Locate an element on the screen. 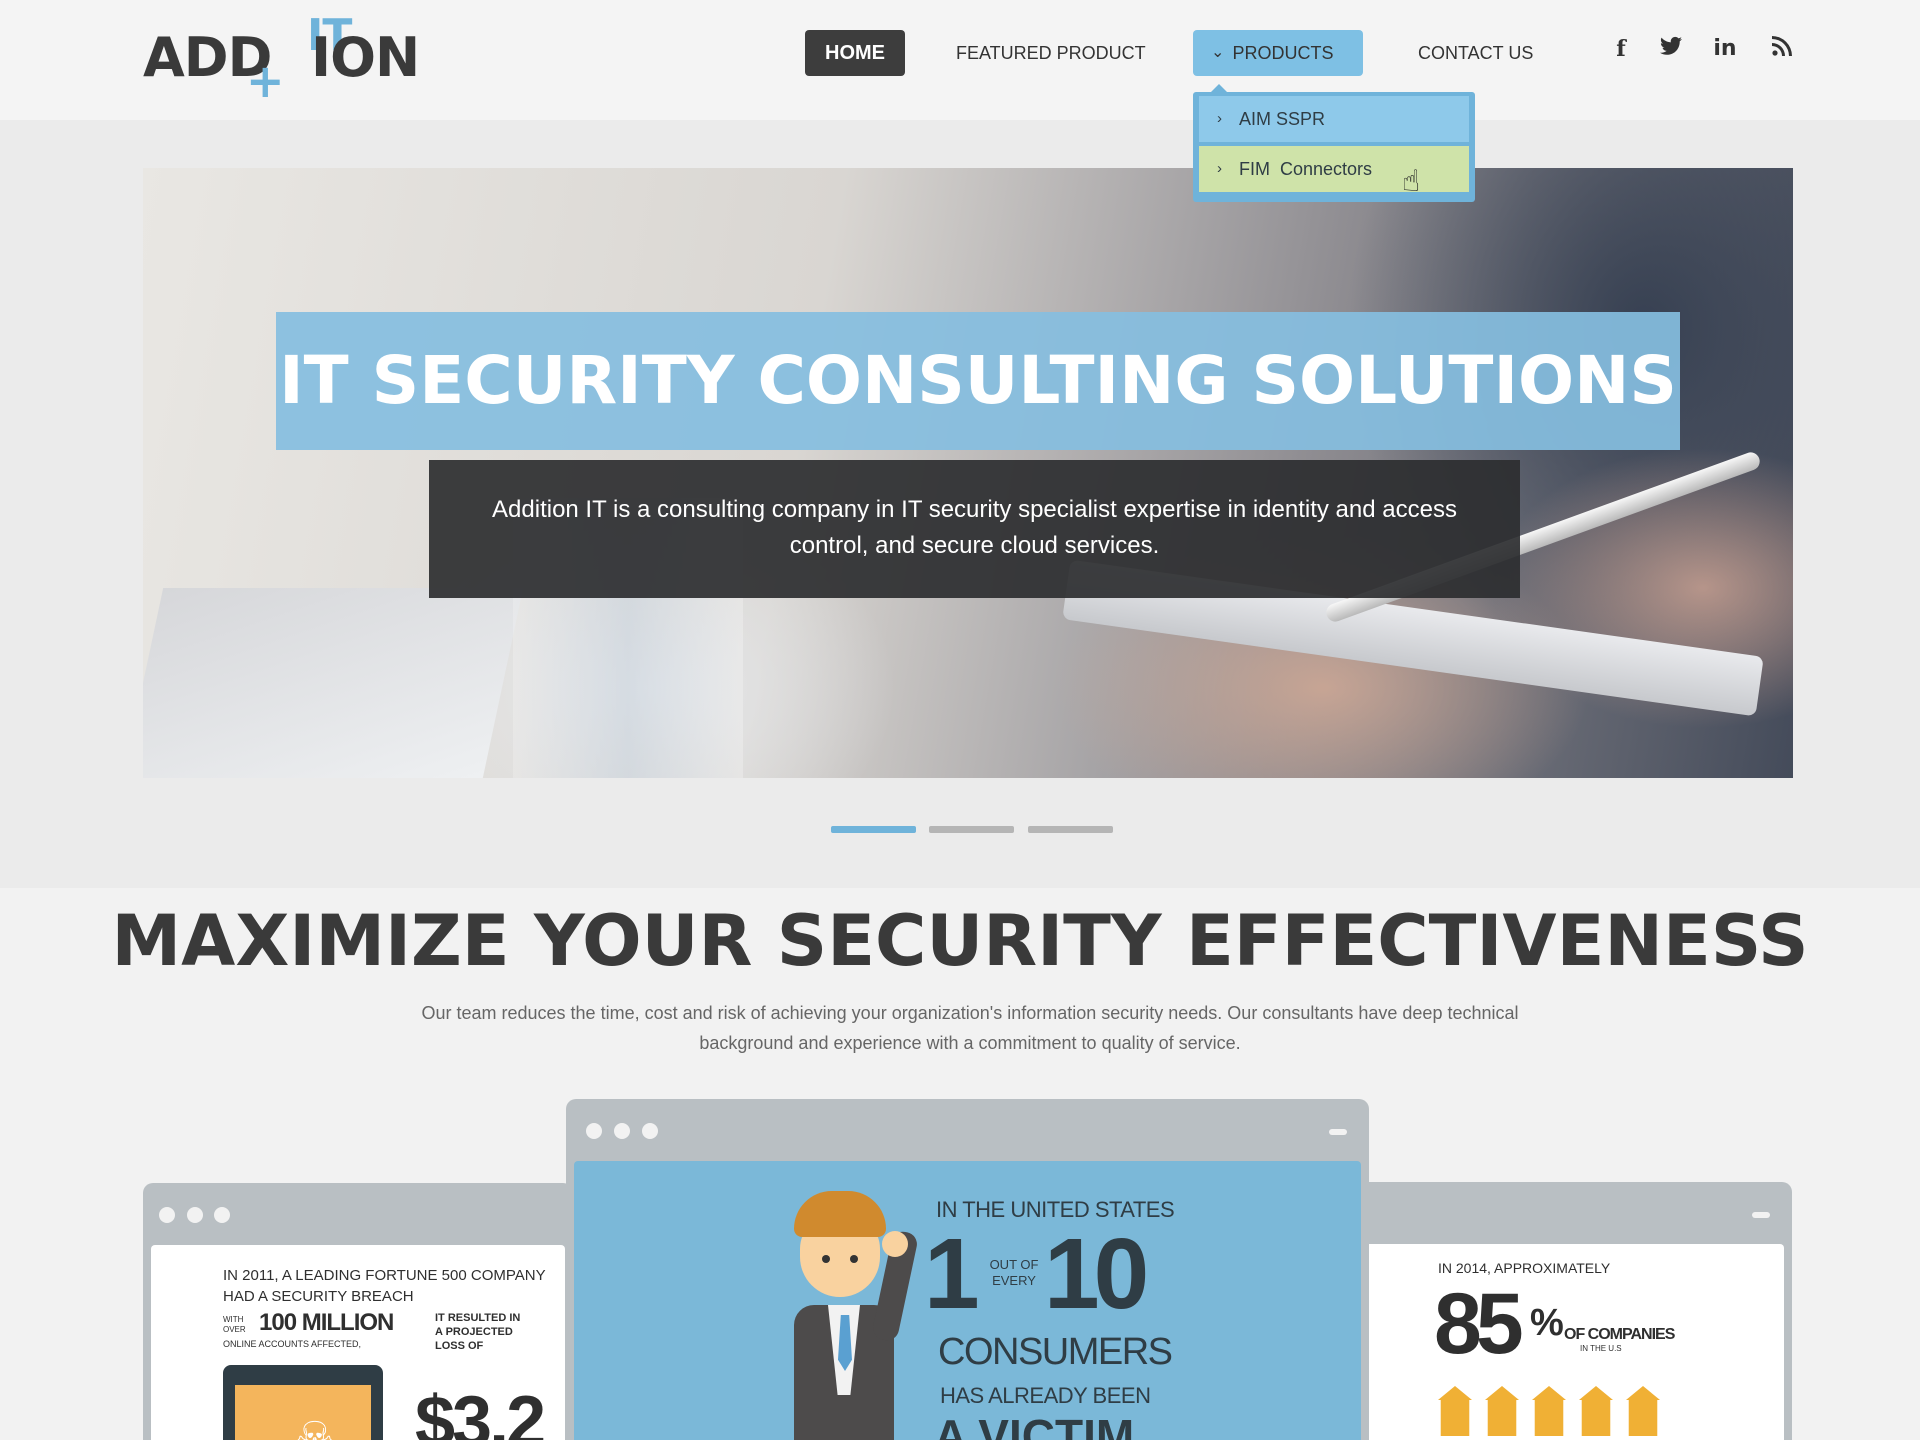 The image size is (1920, 1440). menu-item-fim-connectors: › FIM Connectors is located at coordinates (1334, 169).